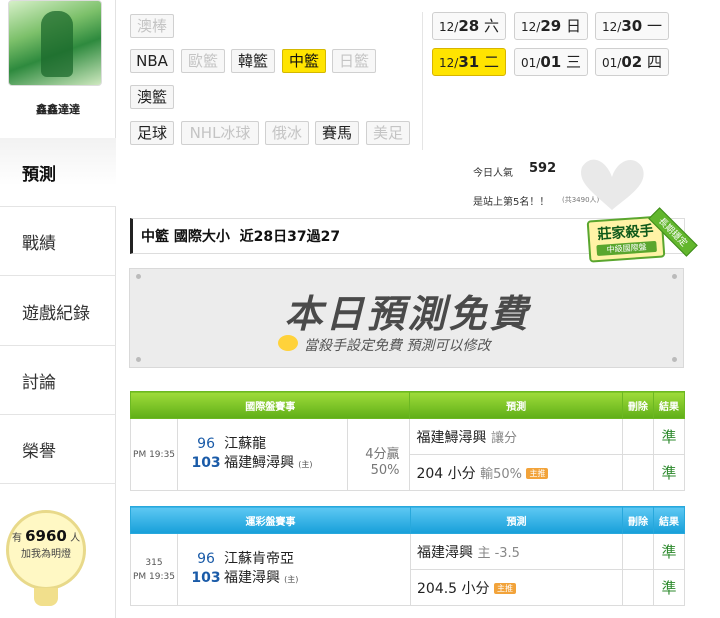  I want to click on league-chip-nhl: NHL冰球, so click(220, 133).